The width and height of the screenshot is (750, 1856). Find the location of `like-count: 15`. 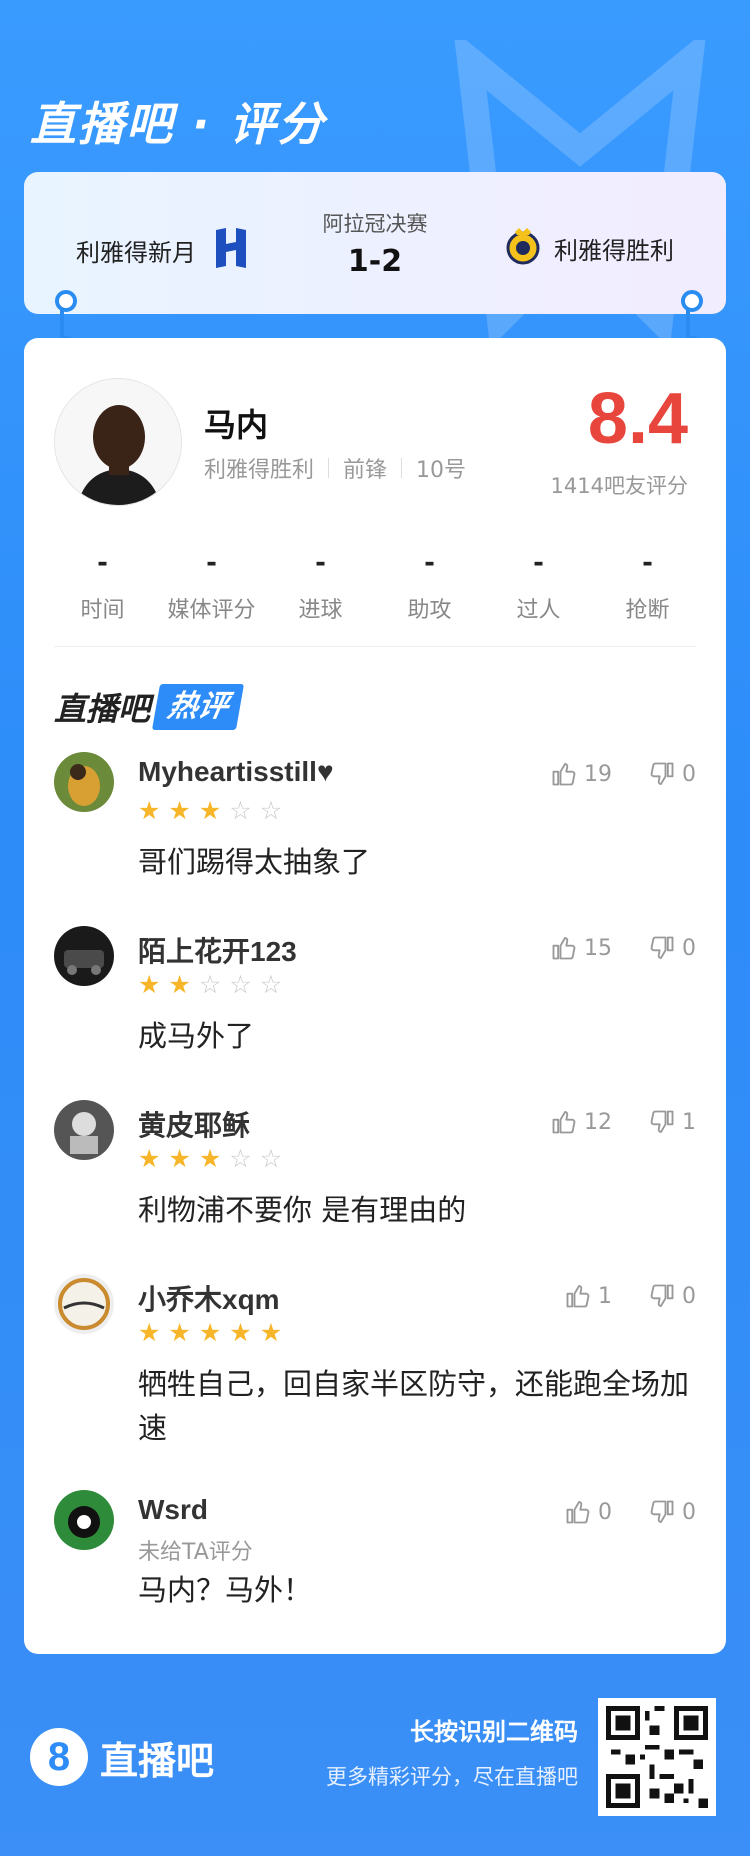

like-count: 15 is located at coordinates (598, 948).